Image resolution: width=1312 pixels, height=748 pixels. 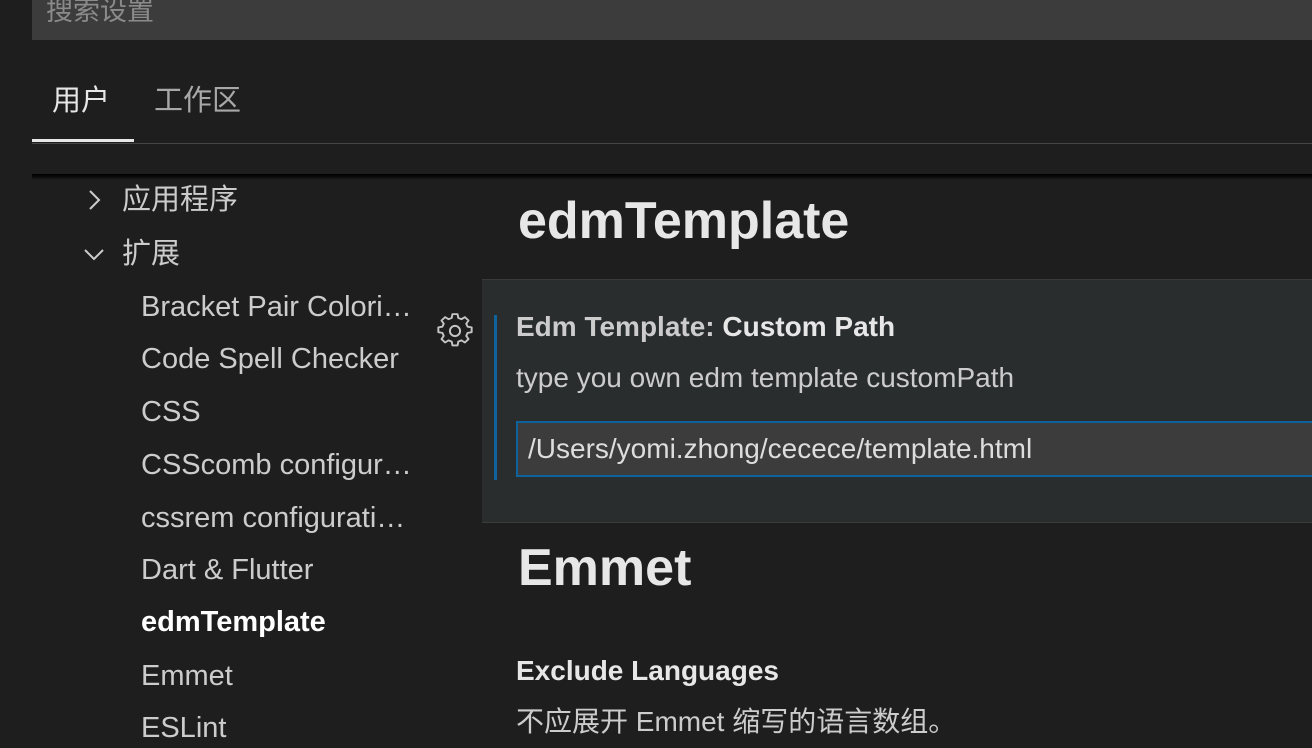 I want to click on chevron-down-icon, so click(x=94, y=254).